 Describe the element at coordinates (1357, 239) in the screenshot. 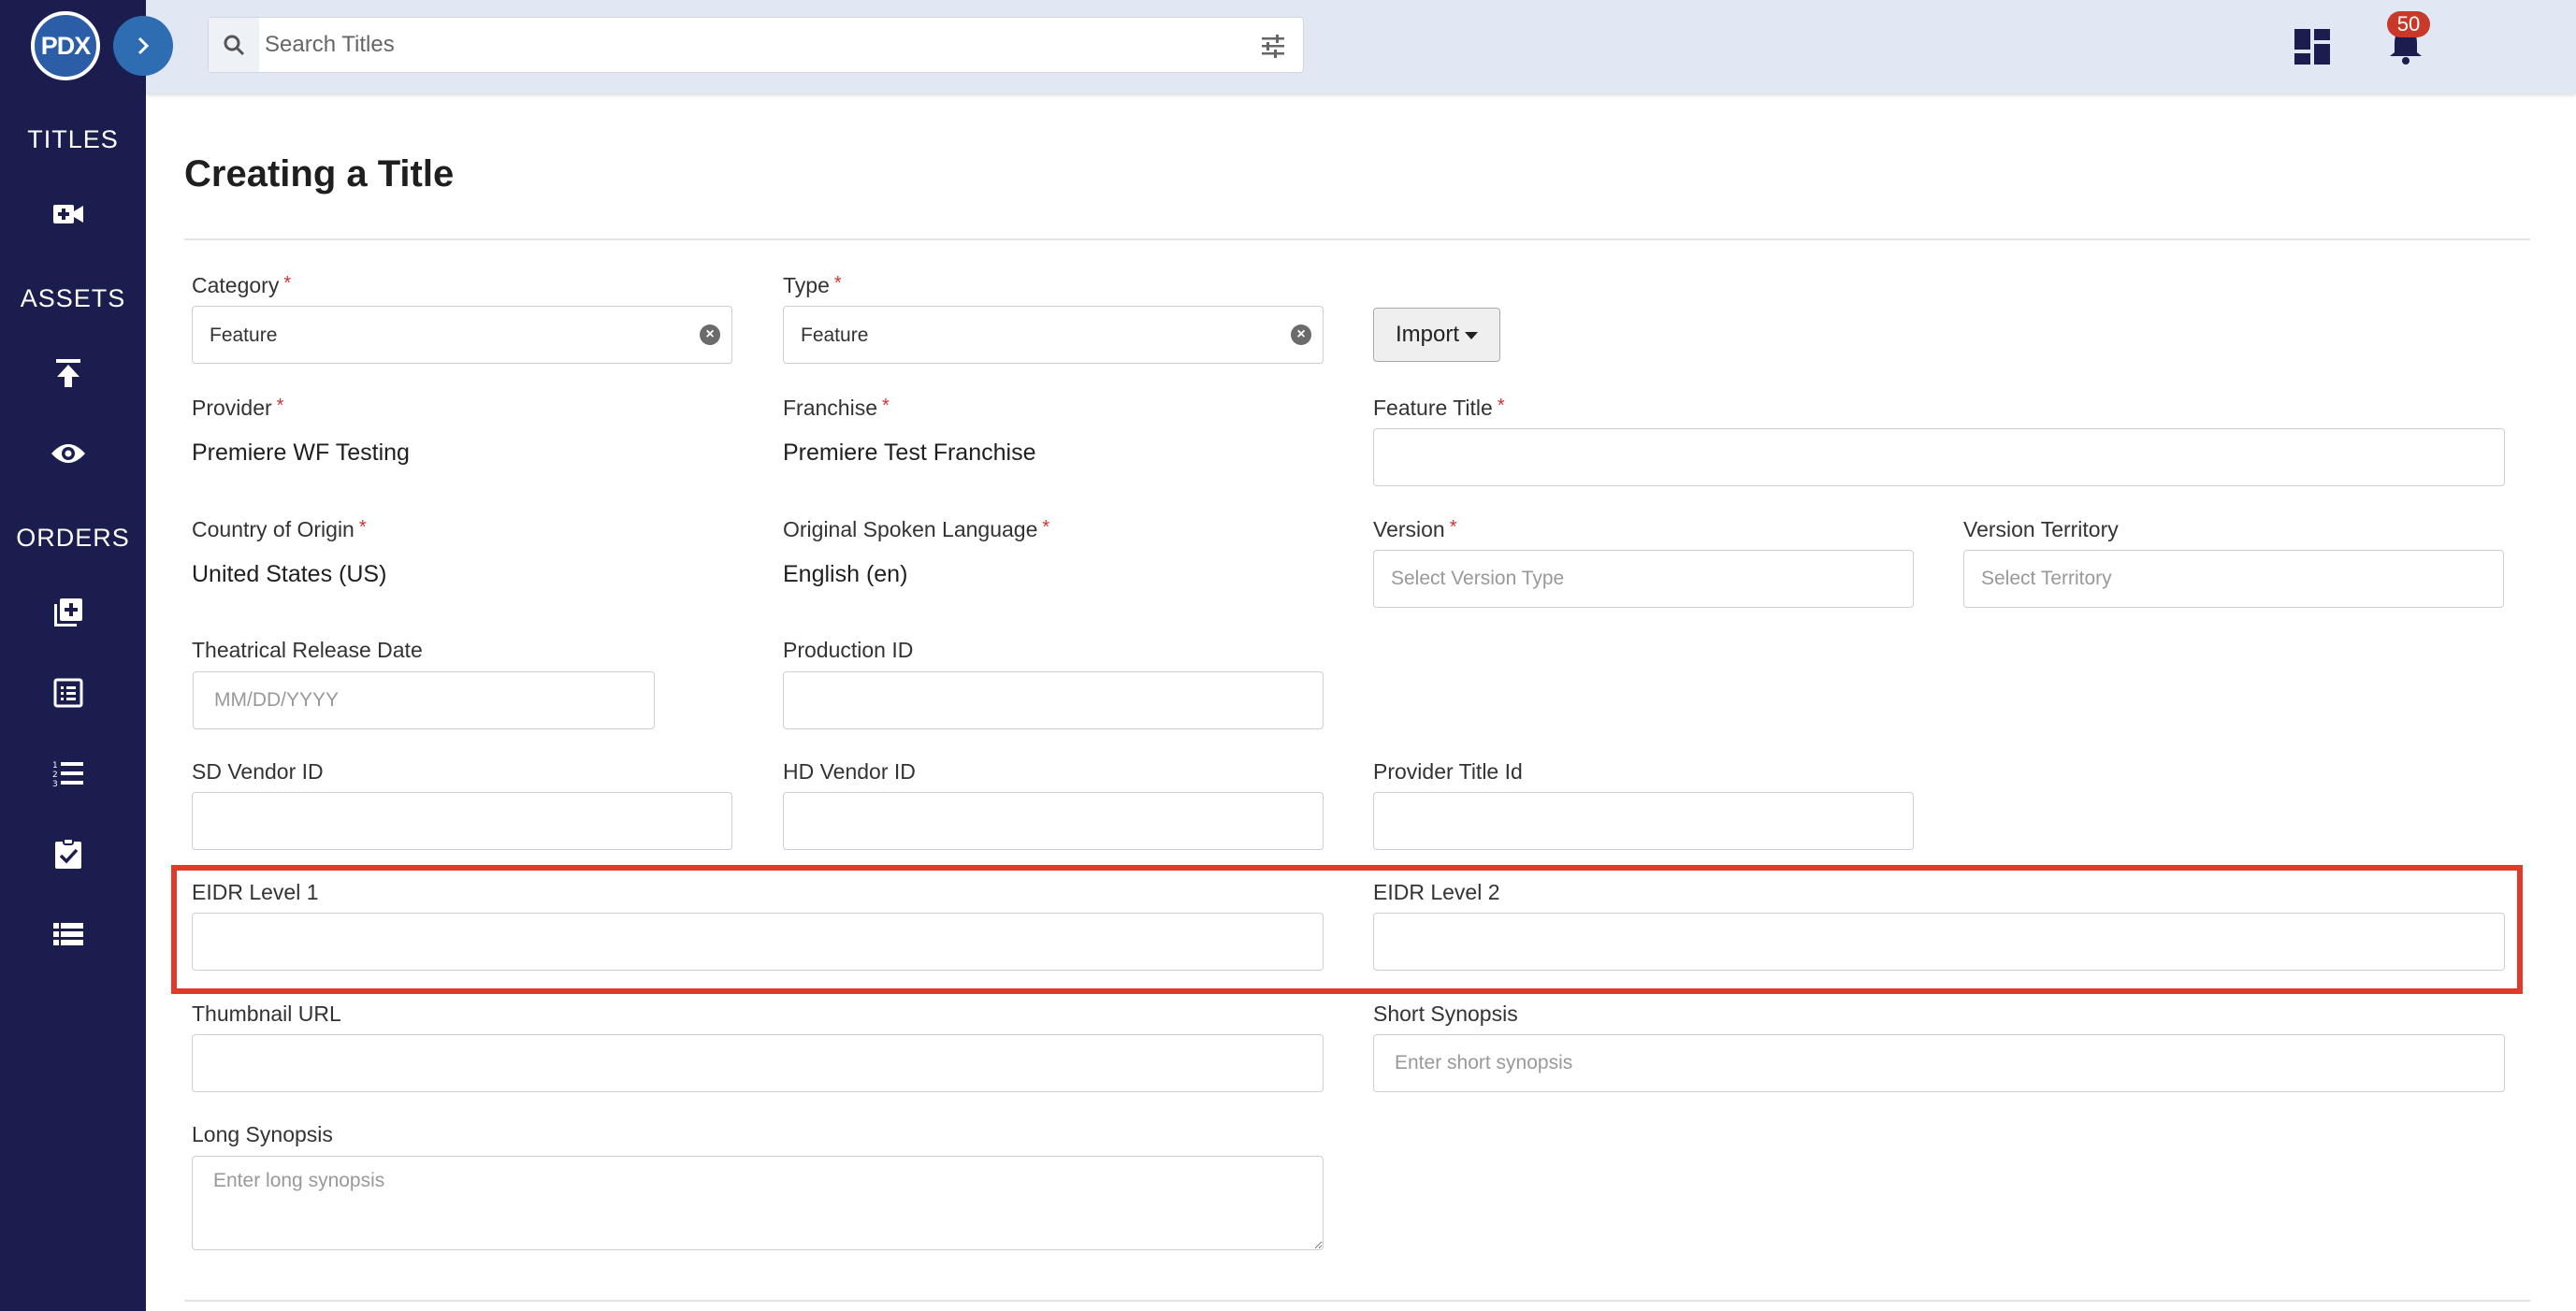

I see `title-divider` at that location.